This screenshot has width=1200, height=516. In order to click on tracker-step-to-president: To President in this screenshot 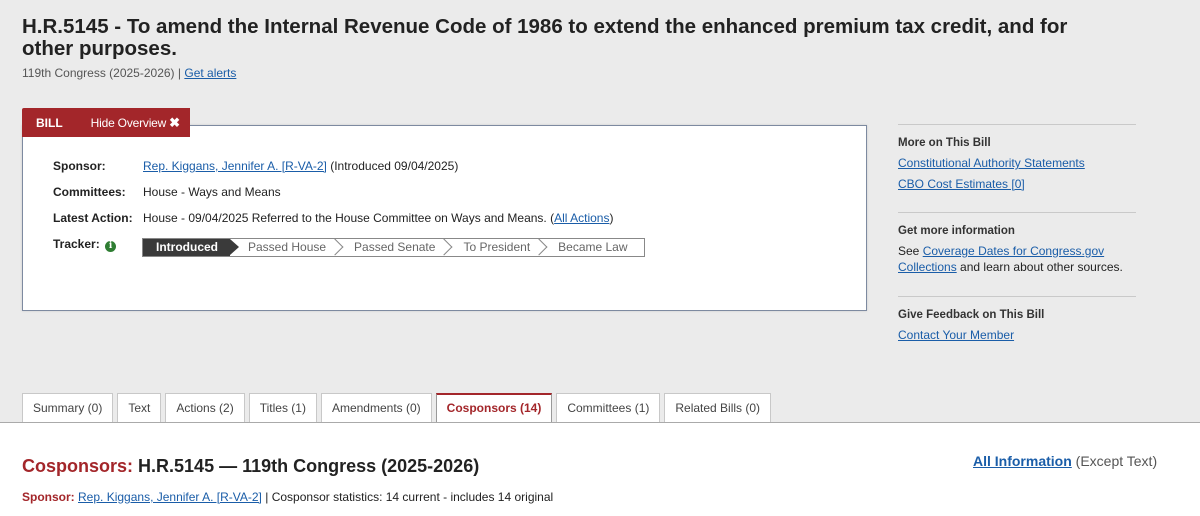, I will do `click(496, 247)`.